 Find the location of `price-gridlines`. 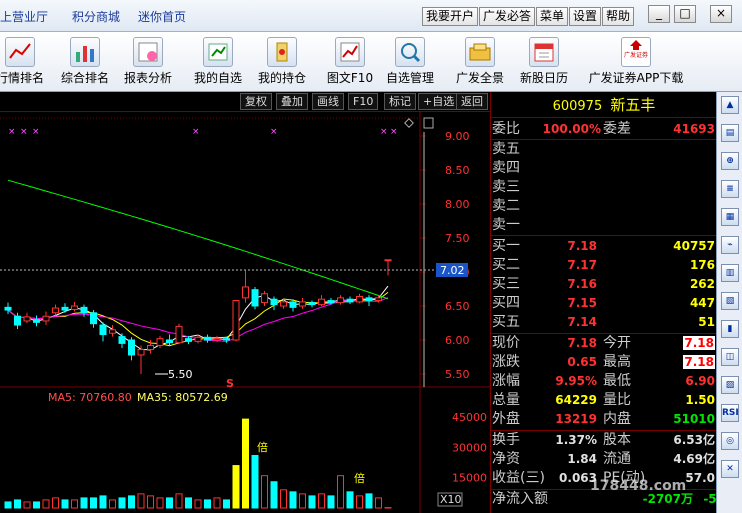

price-gridlines is located at coordinates (423, 255).